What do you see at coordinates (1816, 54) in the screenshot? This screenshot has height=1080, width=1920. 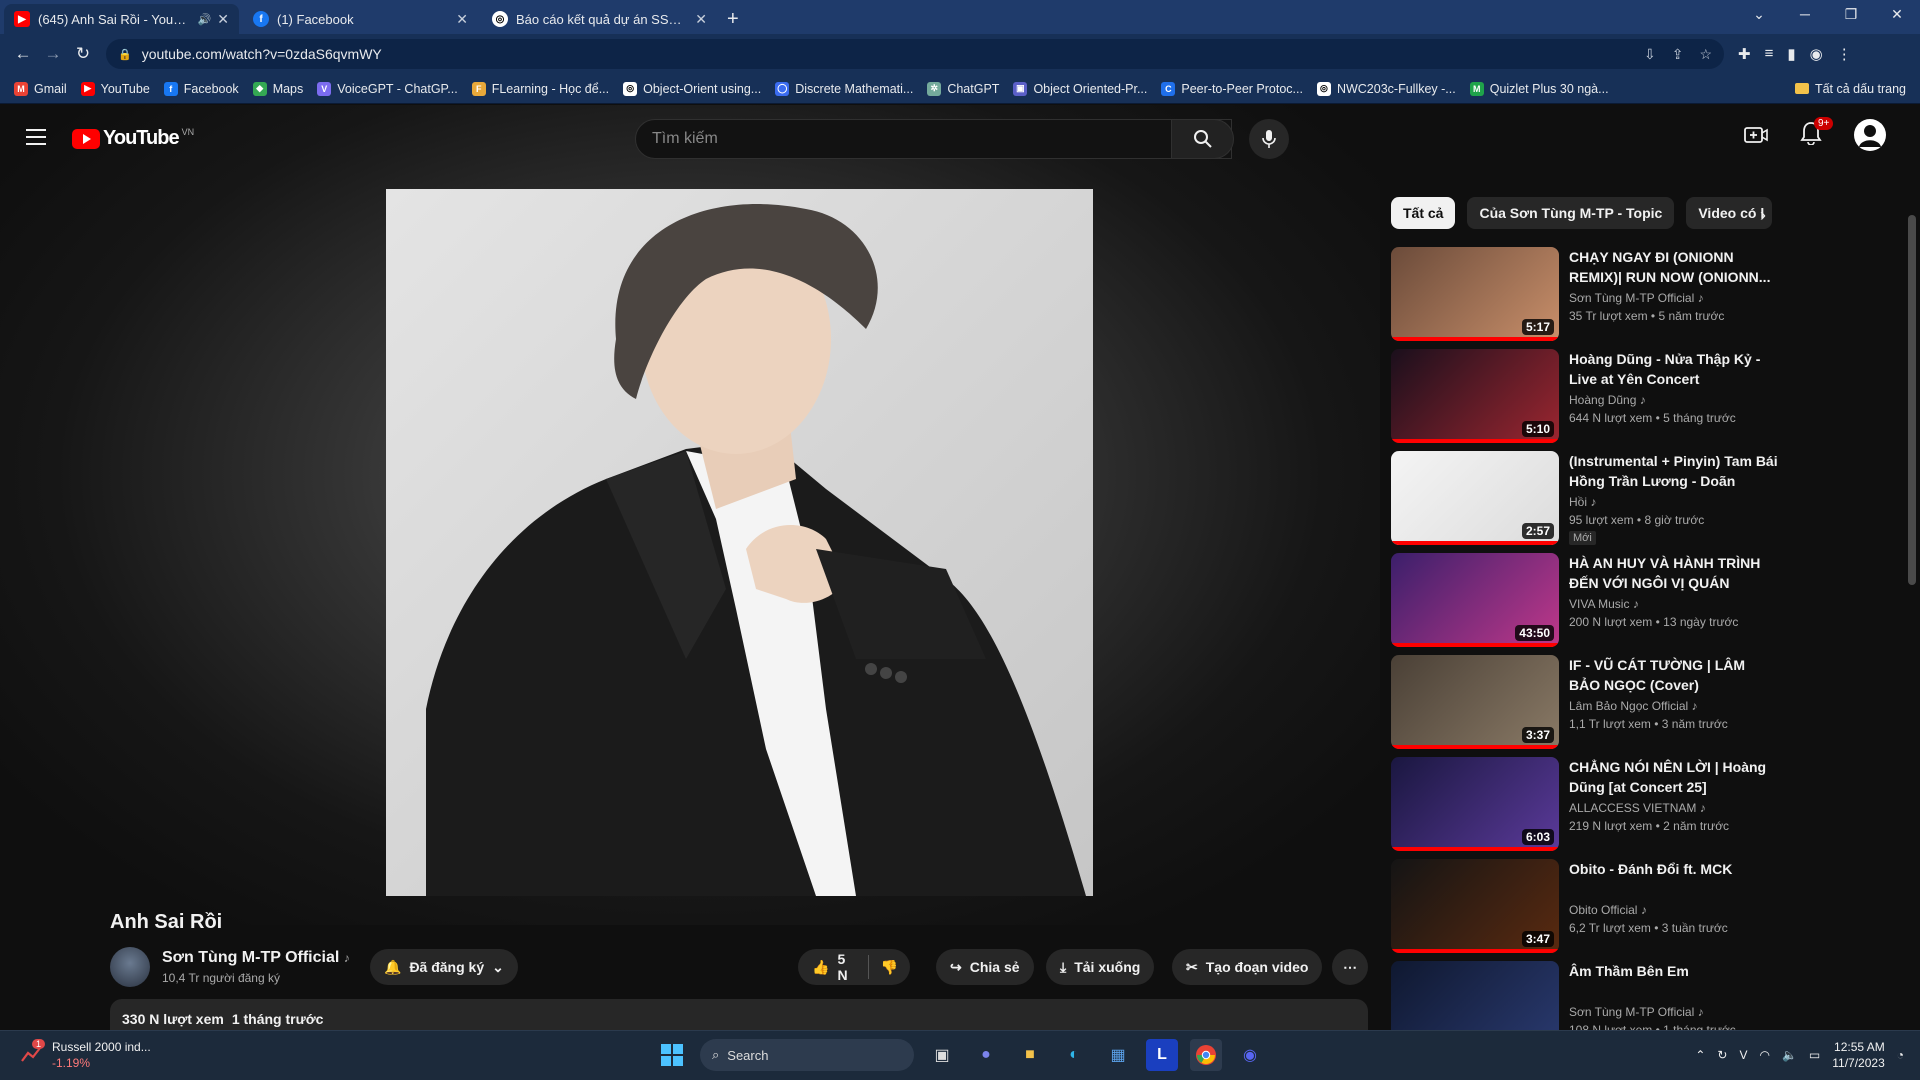 I see `profile-icon: ◉` at bounding box center [1816, 54].